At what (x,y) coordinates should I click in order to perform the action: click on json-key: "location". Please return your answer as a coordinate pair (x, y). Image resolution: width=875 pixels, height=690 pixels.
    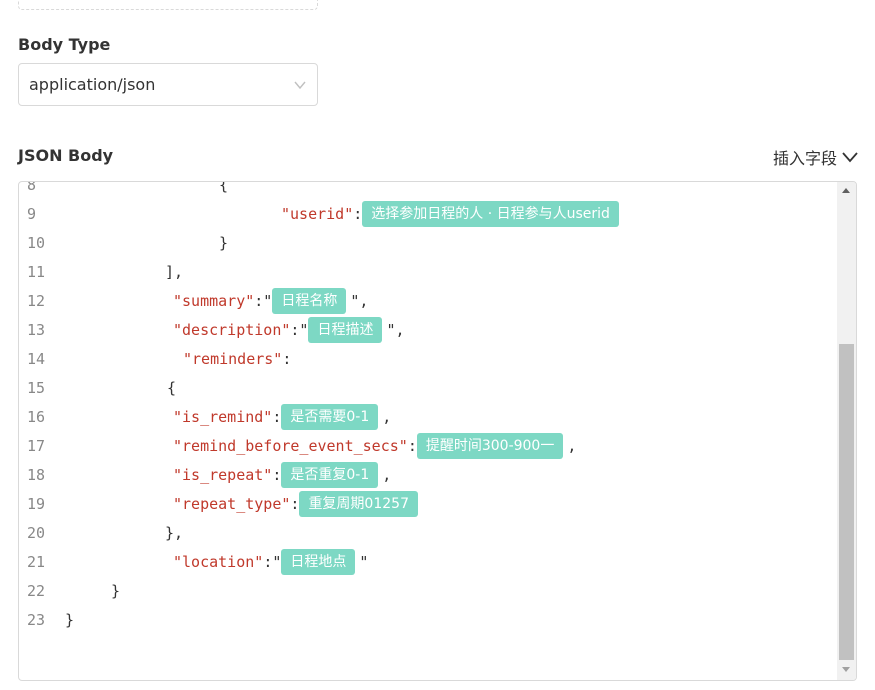
    Looking at the image, I should click on (218, 562).